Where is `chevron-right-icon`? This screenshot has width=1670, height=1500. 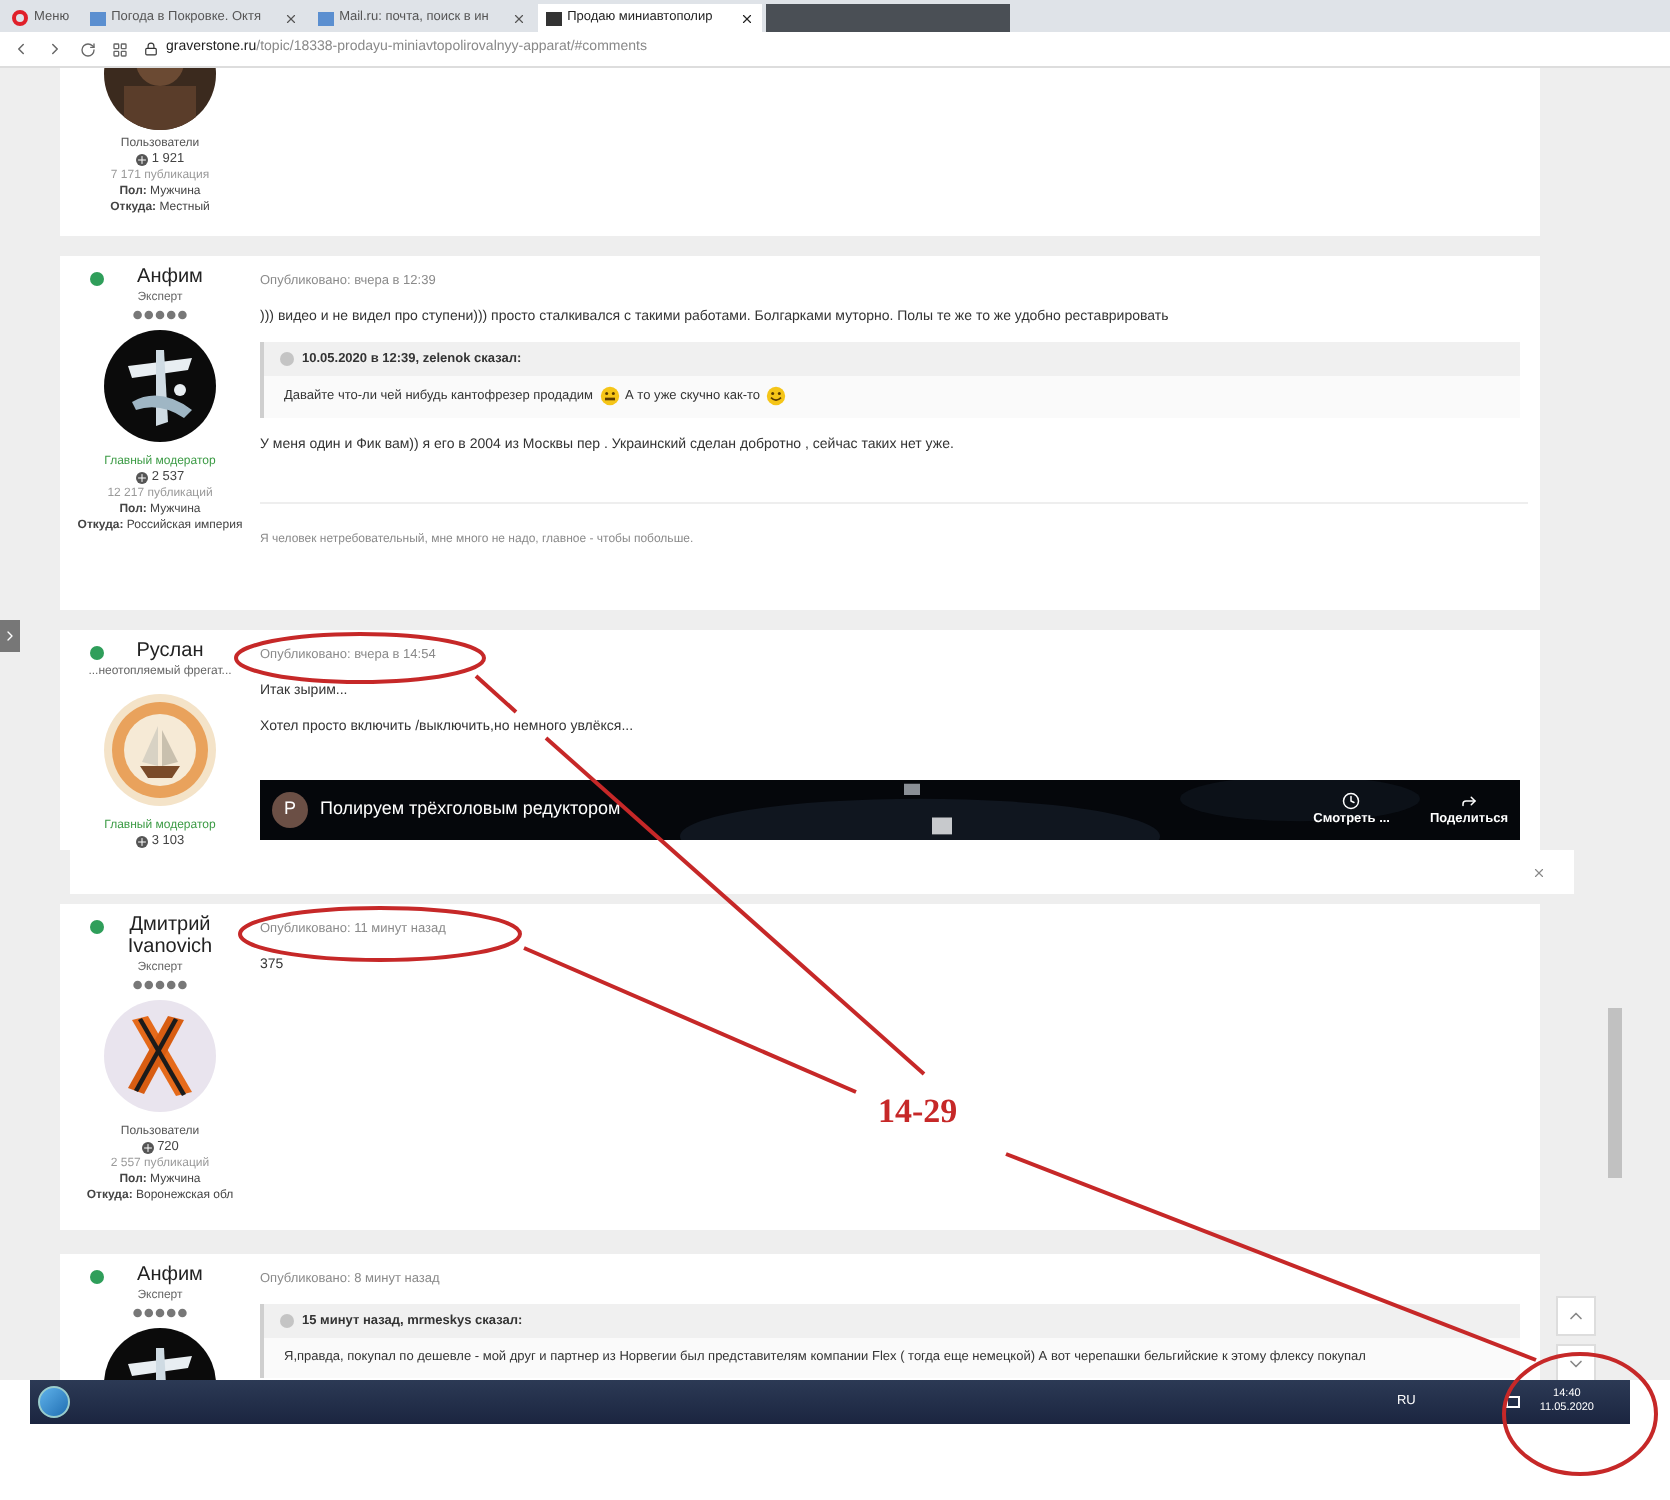 chevron-right-icon is located at coordinates (10, 636).